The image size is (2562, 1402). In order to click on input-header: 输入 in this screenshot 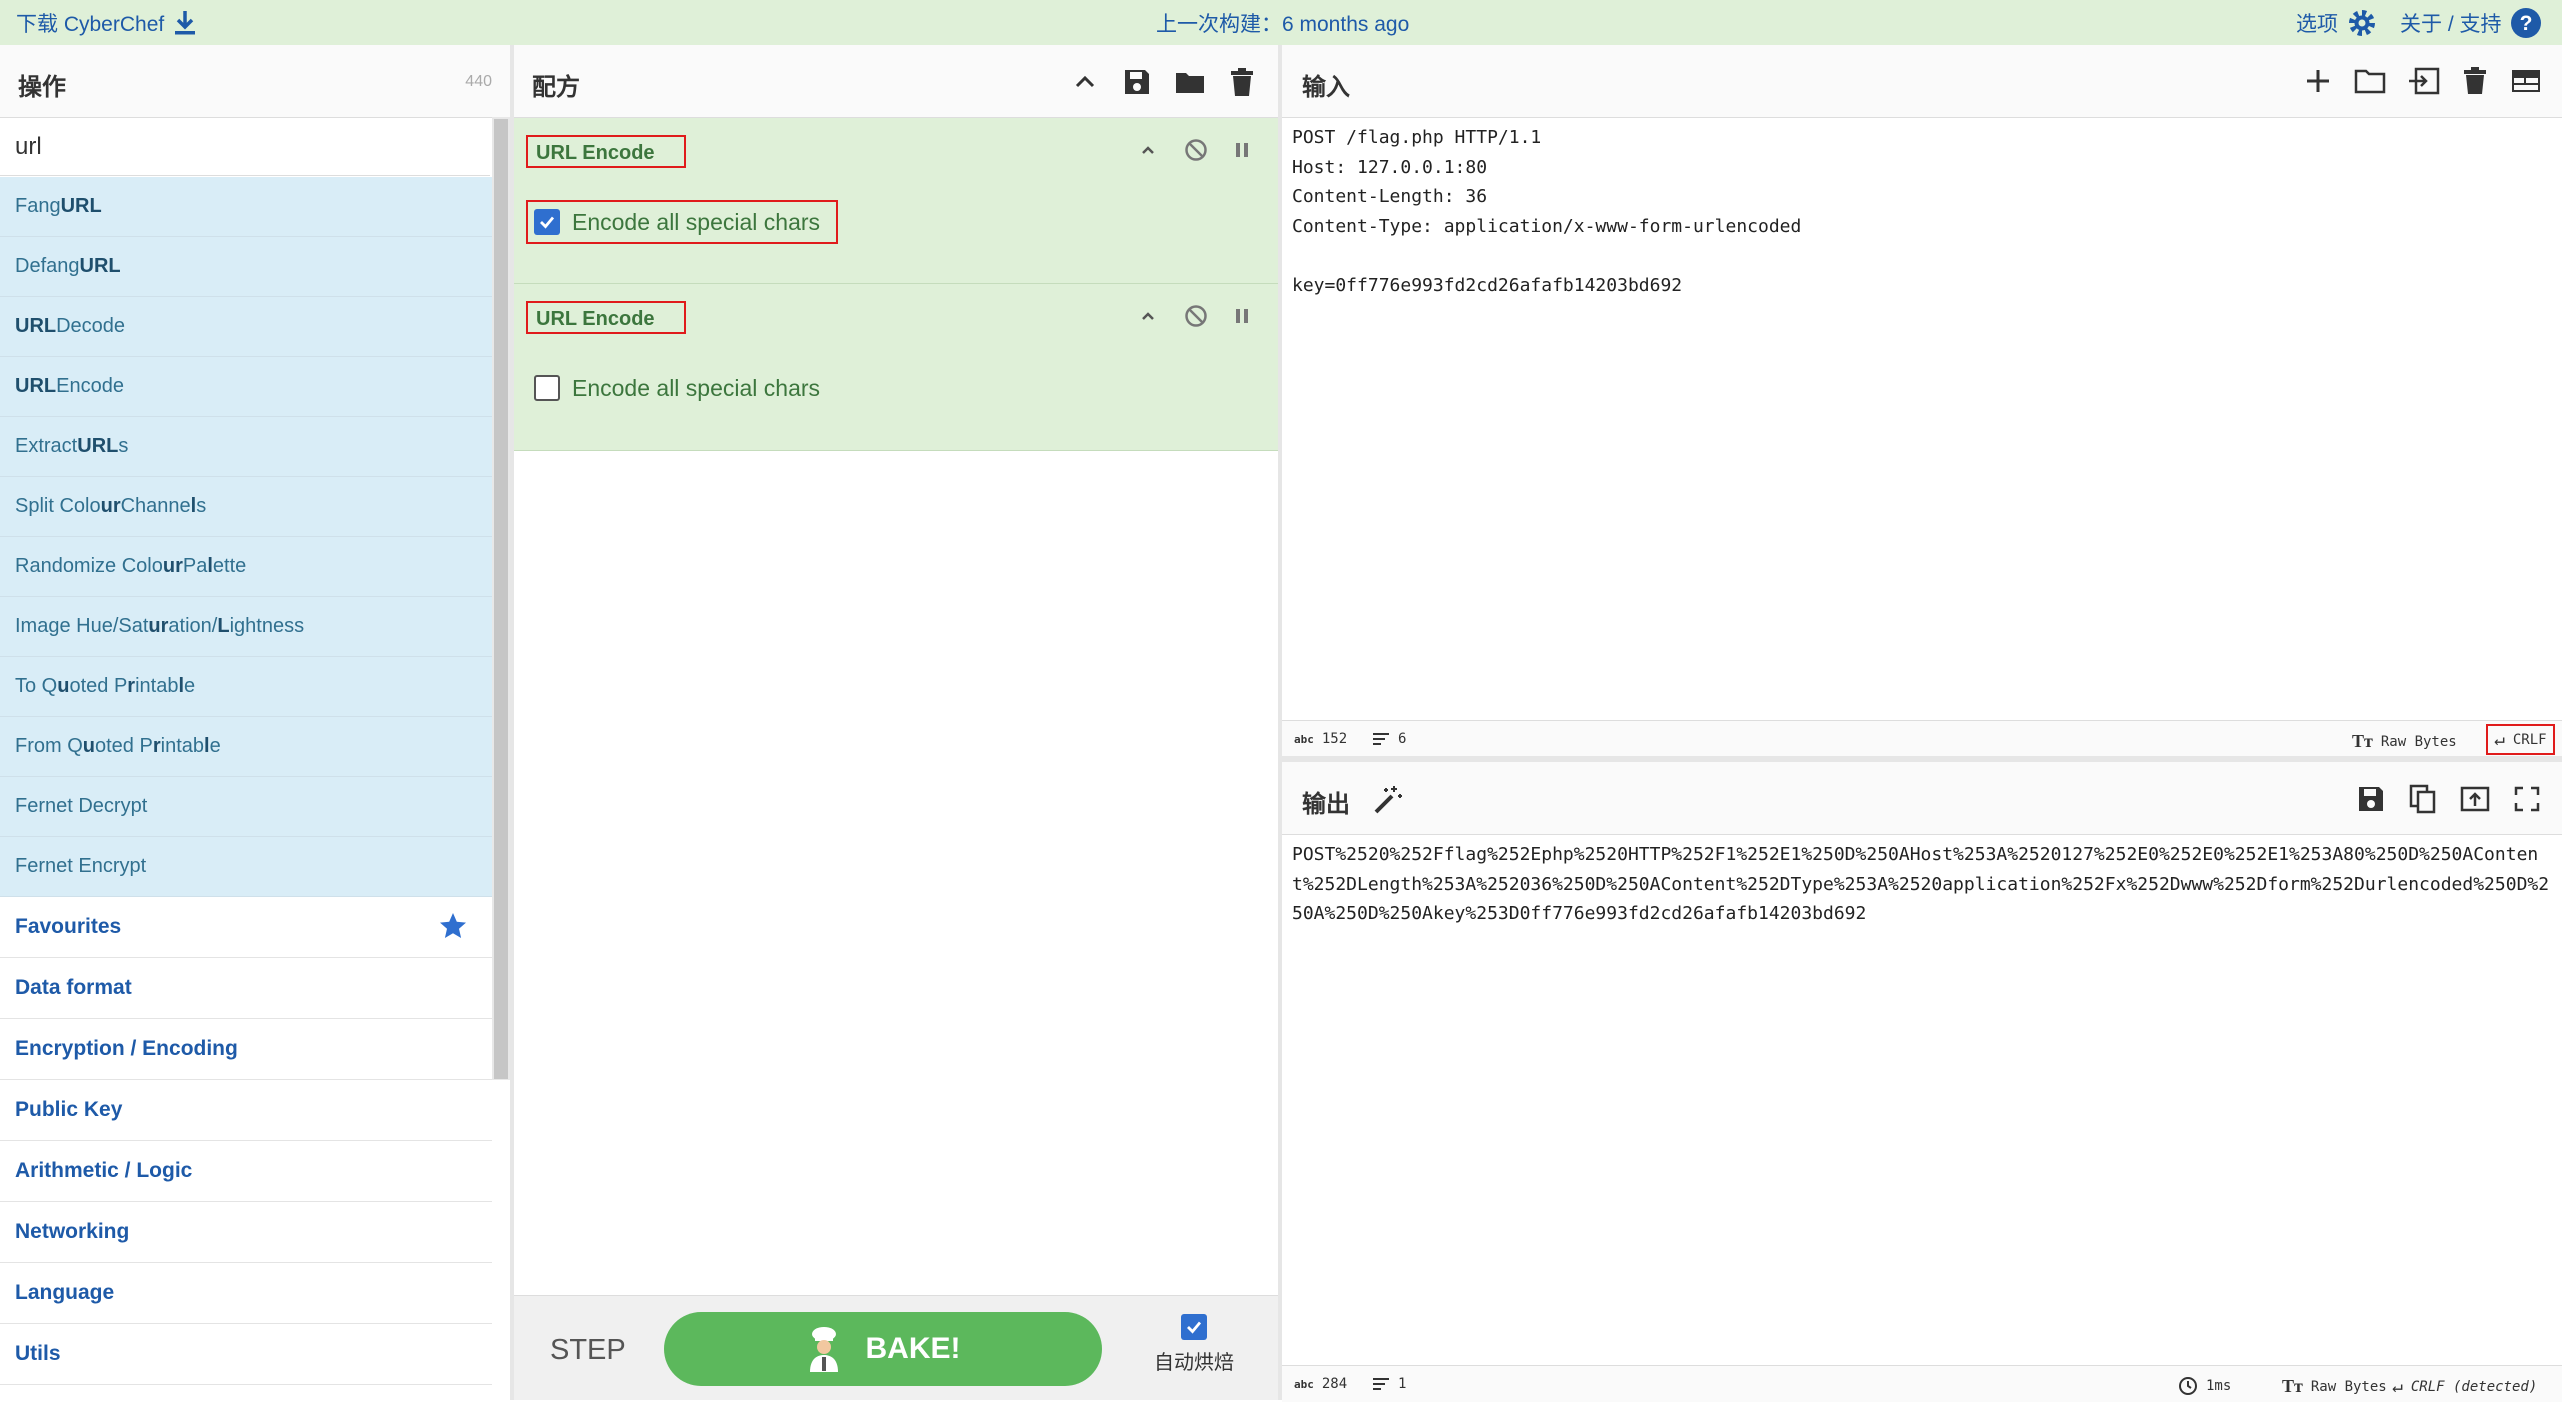, I will do `click(1922, 81)`.